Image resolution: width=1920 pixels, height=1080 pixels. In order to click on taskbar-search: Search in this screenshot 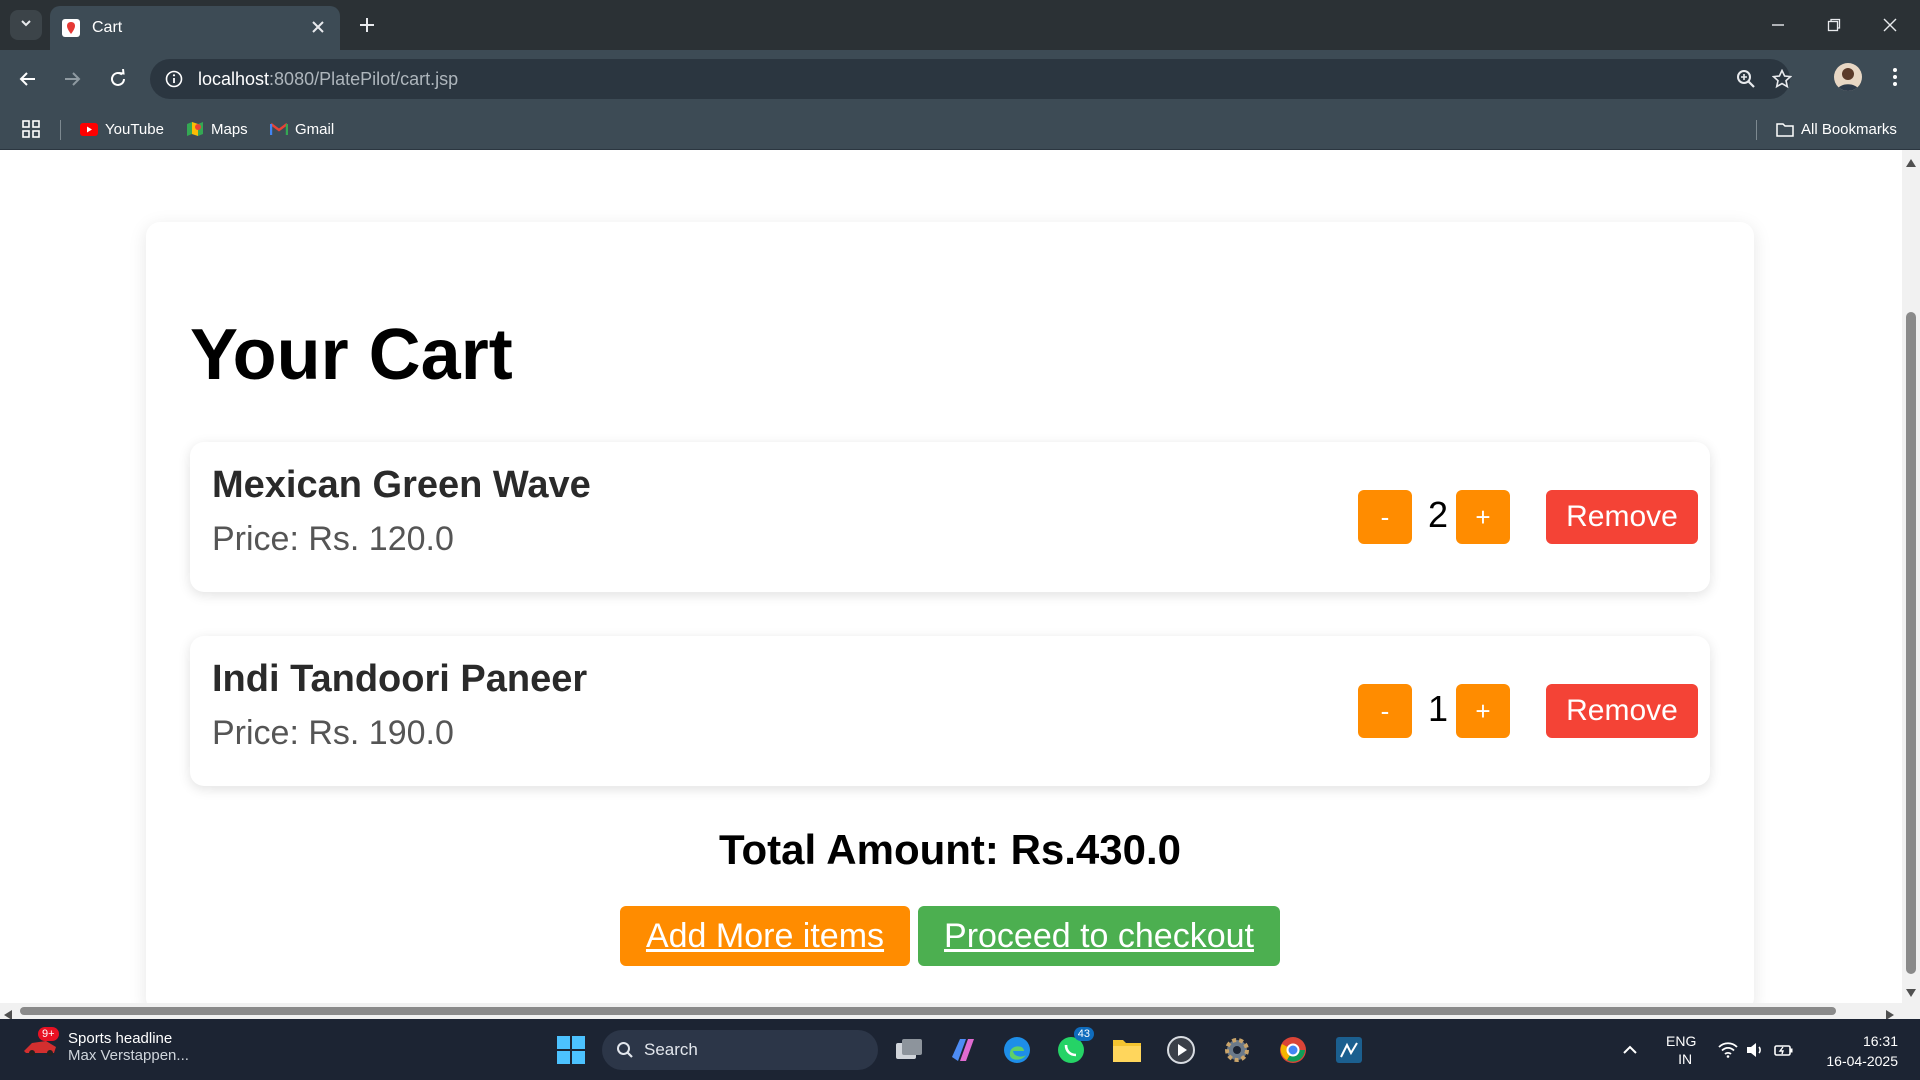, I will do `click(740, 1050)`.